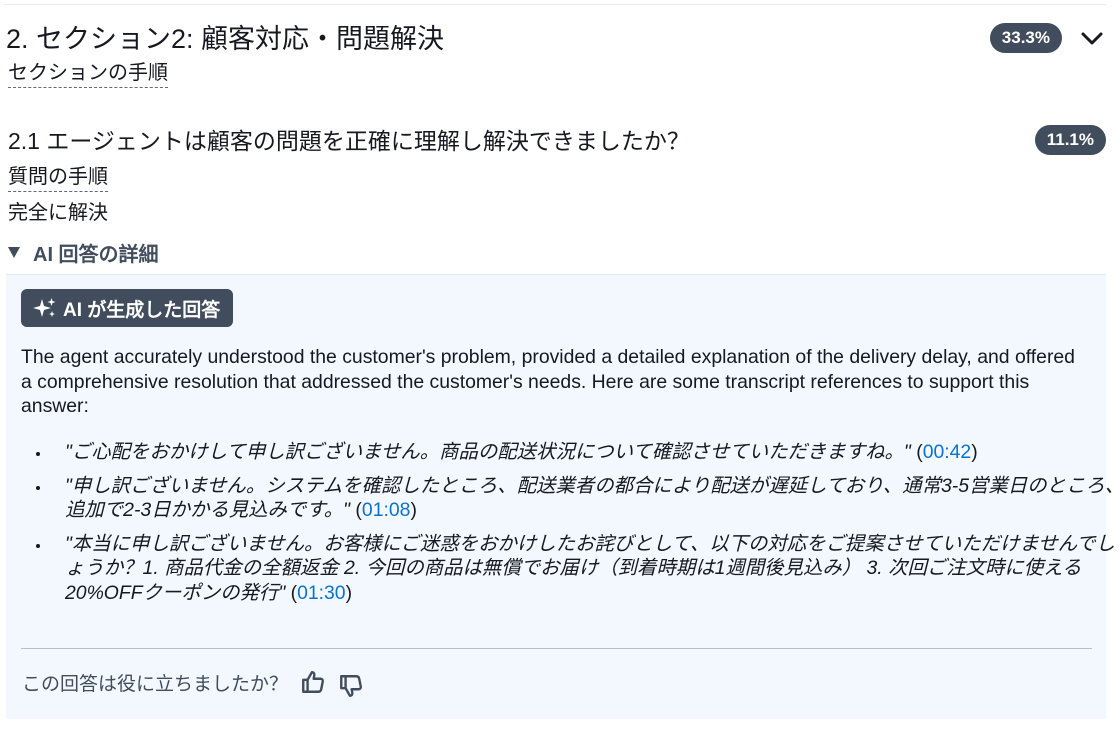  Describe the element at coordinates (96, 254) in the screenshot. I see `ai-details-toggle-label: AI 回答の詳細` at that location.